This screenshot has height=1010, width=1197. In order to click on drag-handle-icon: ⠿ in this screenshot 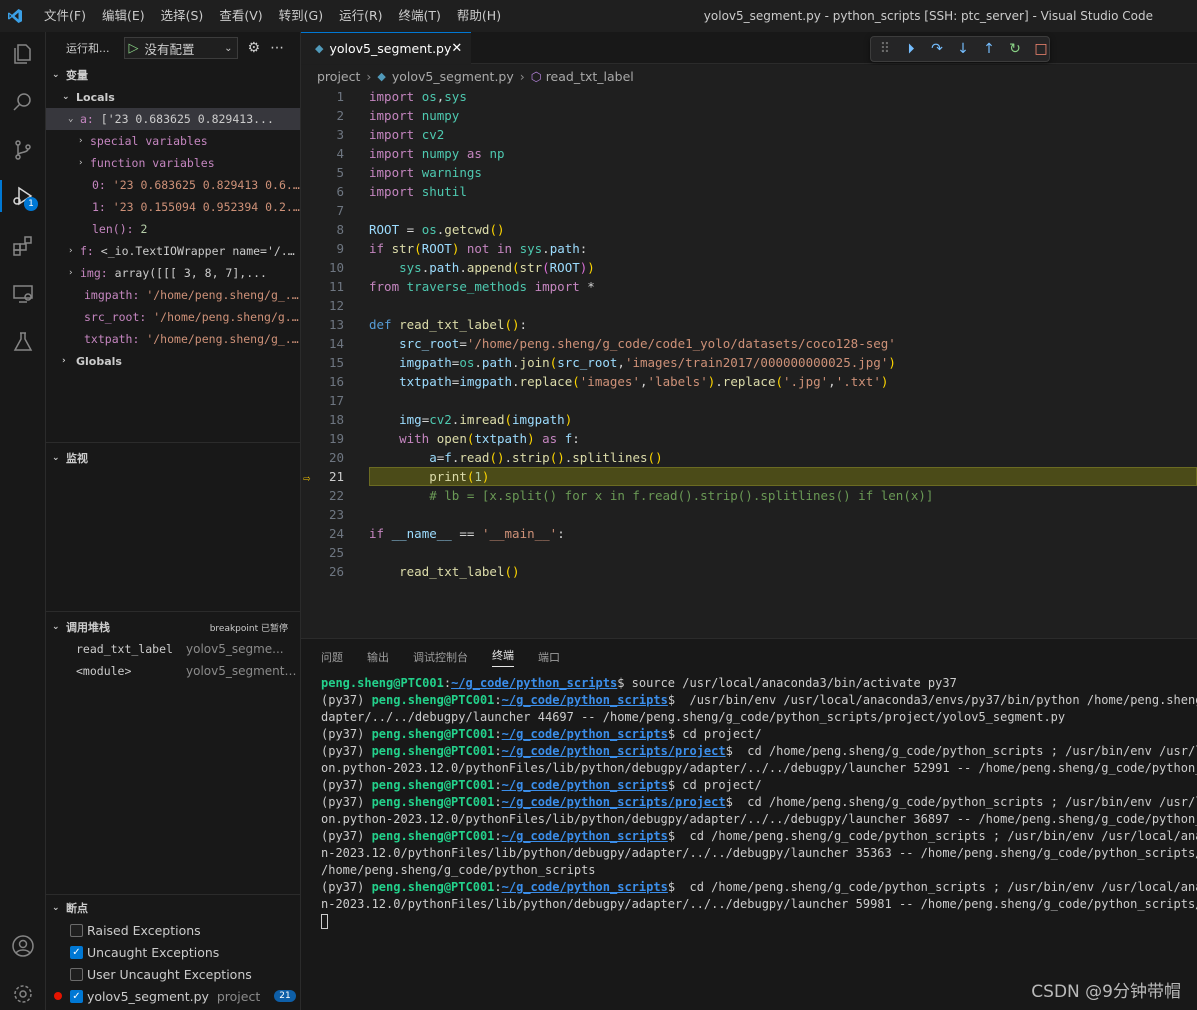, I will do `click(885, 49)`.